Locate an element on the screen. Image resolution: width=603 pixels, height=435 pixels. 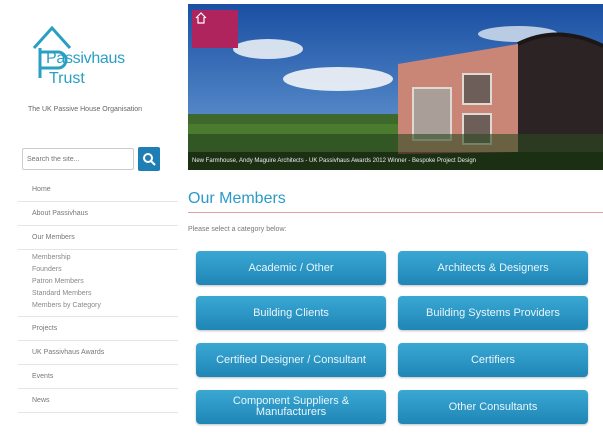
sidebar-subitem-patron: Patron Members is located at coordinates (105, 282).